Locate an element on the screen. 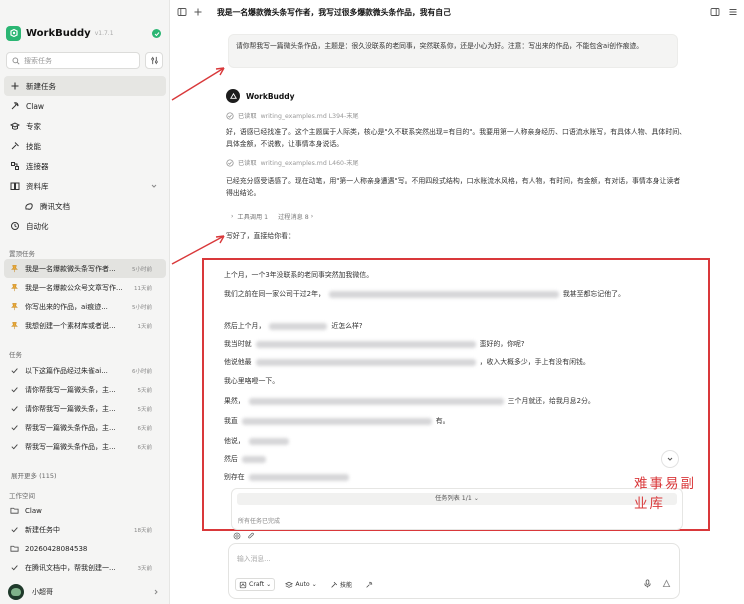  task-item: 以下这篇作品经过朱雀ai... 6小时前 is located at coordinates (85, 370).